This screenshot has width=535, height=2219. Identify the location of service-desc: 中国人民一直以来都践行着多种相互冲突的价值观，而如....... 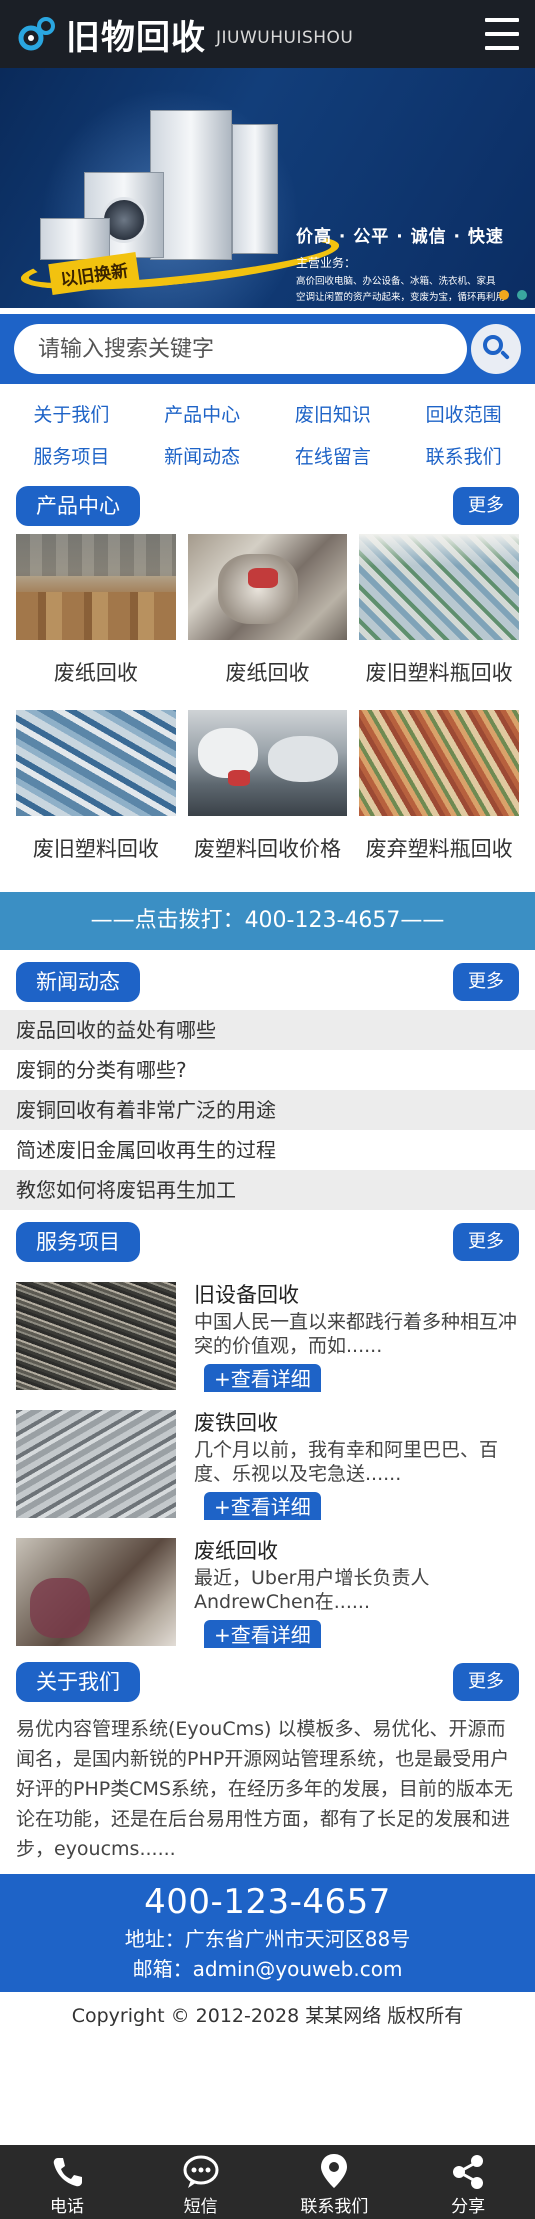
(356, 1334).